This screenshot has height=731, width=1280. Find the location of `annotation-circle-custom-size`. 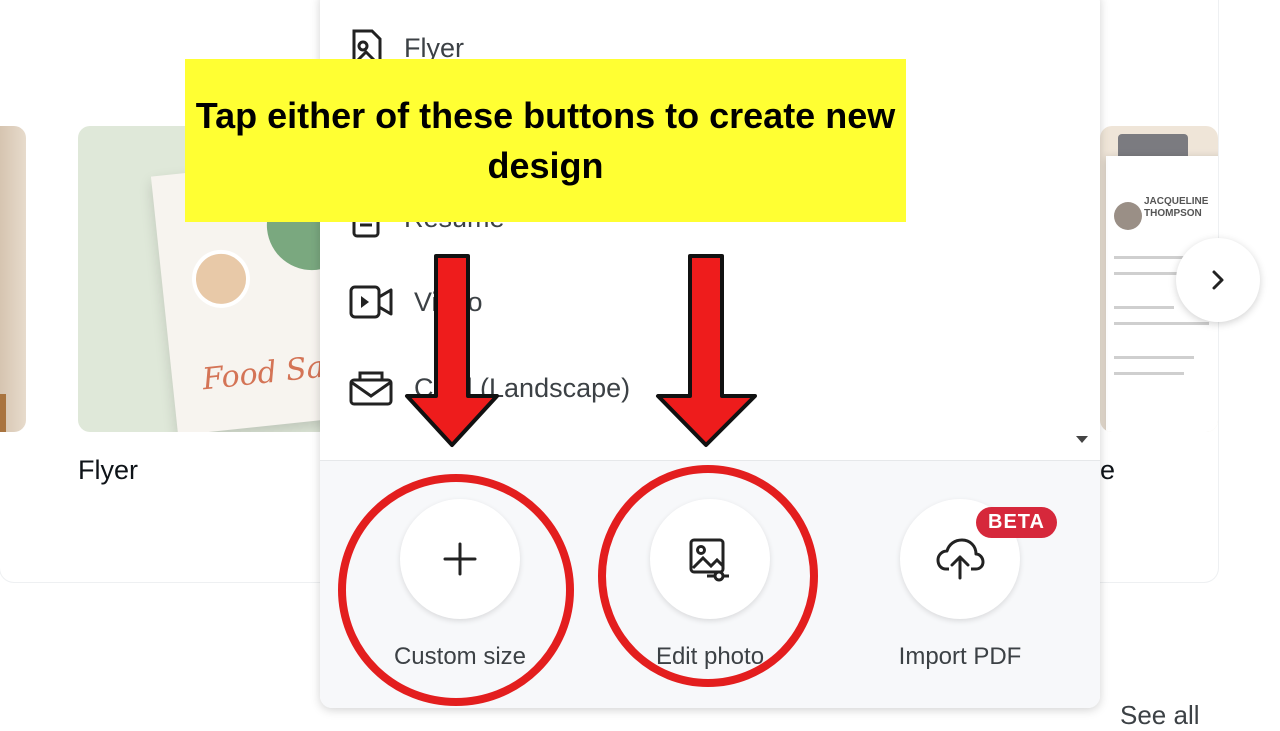

annotation-circle-custom-size is located at coordinates (456, 590).